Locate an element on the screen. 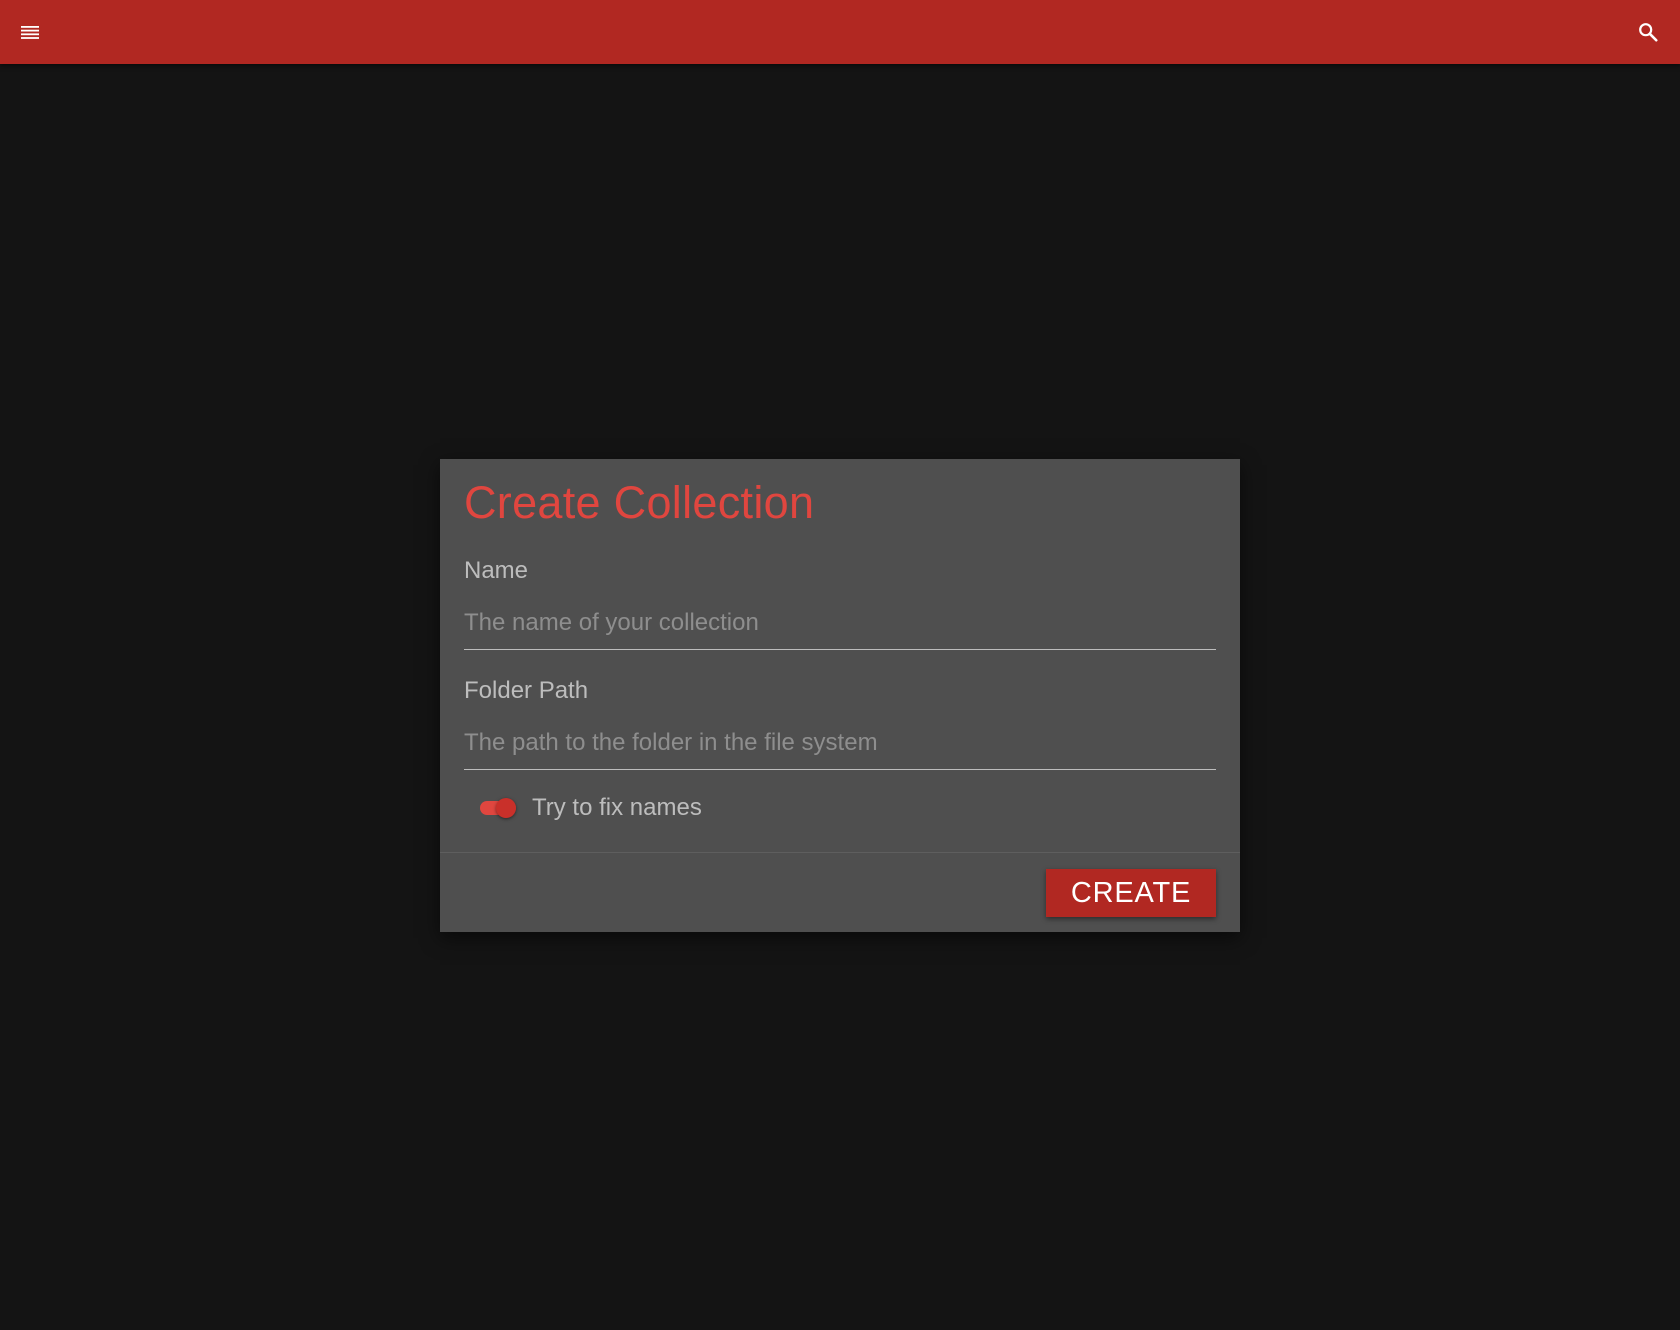  name-label: Name is located at coordinates (496, 570).